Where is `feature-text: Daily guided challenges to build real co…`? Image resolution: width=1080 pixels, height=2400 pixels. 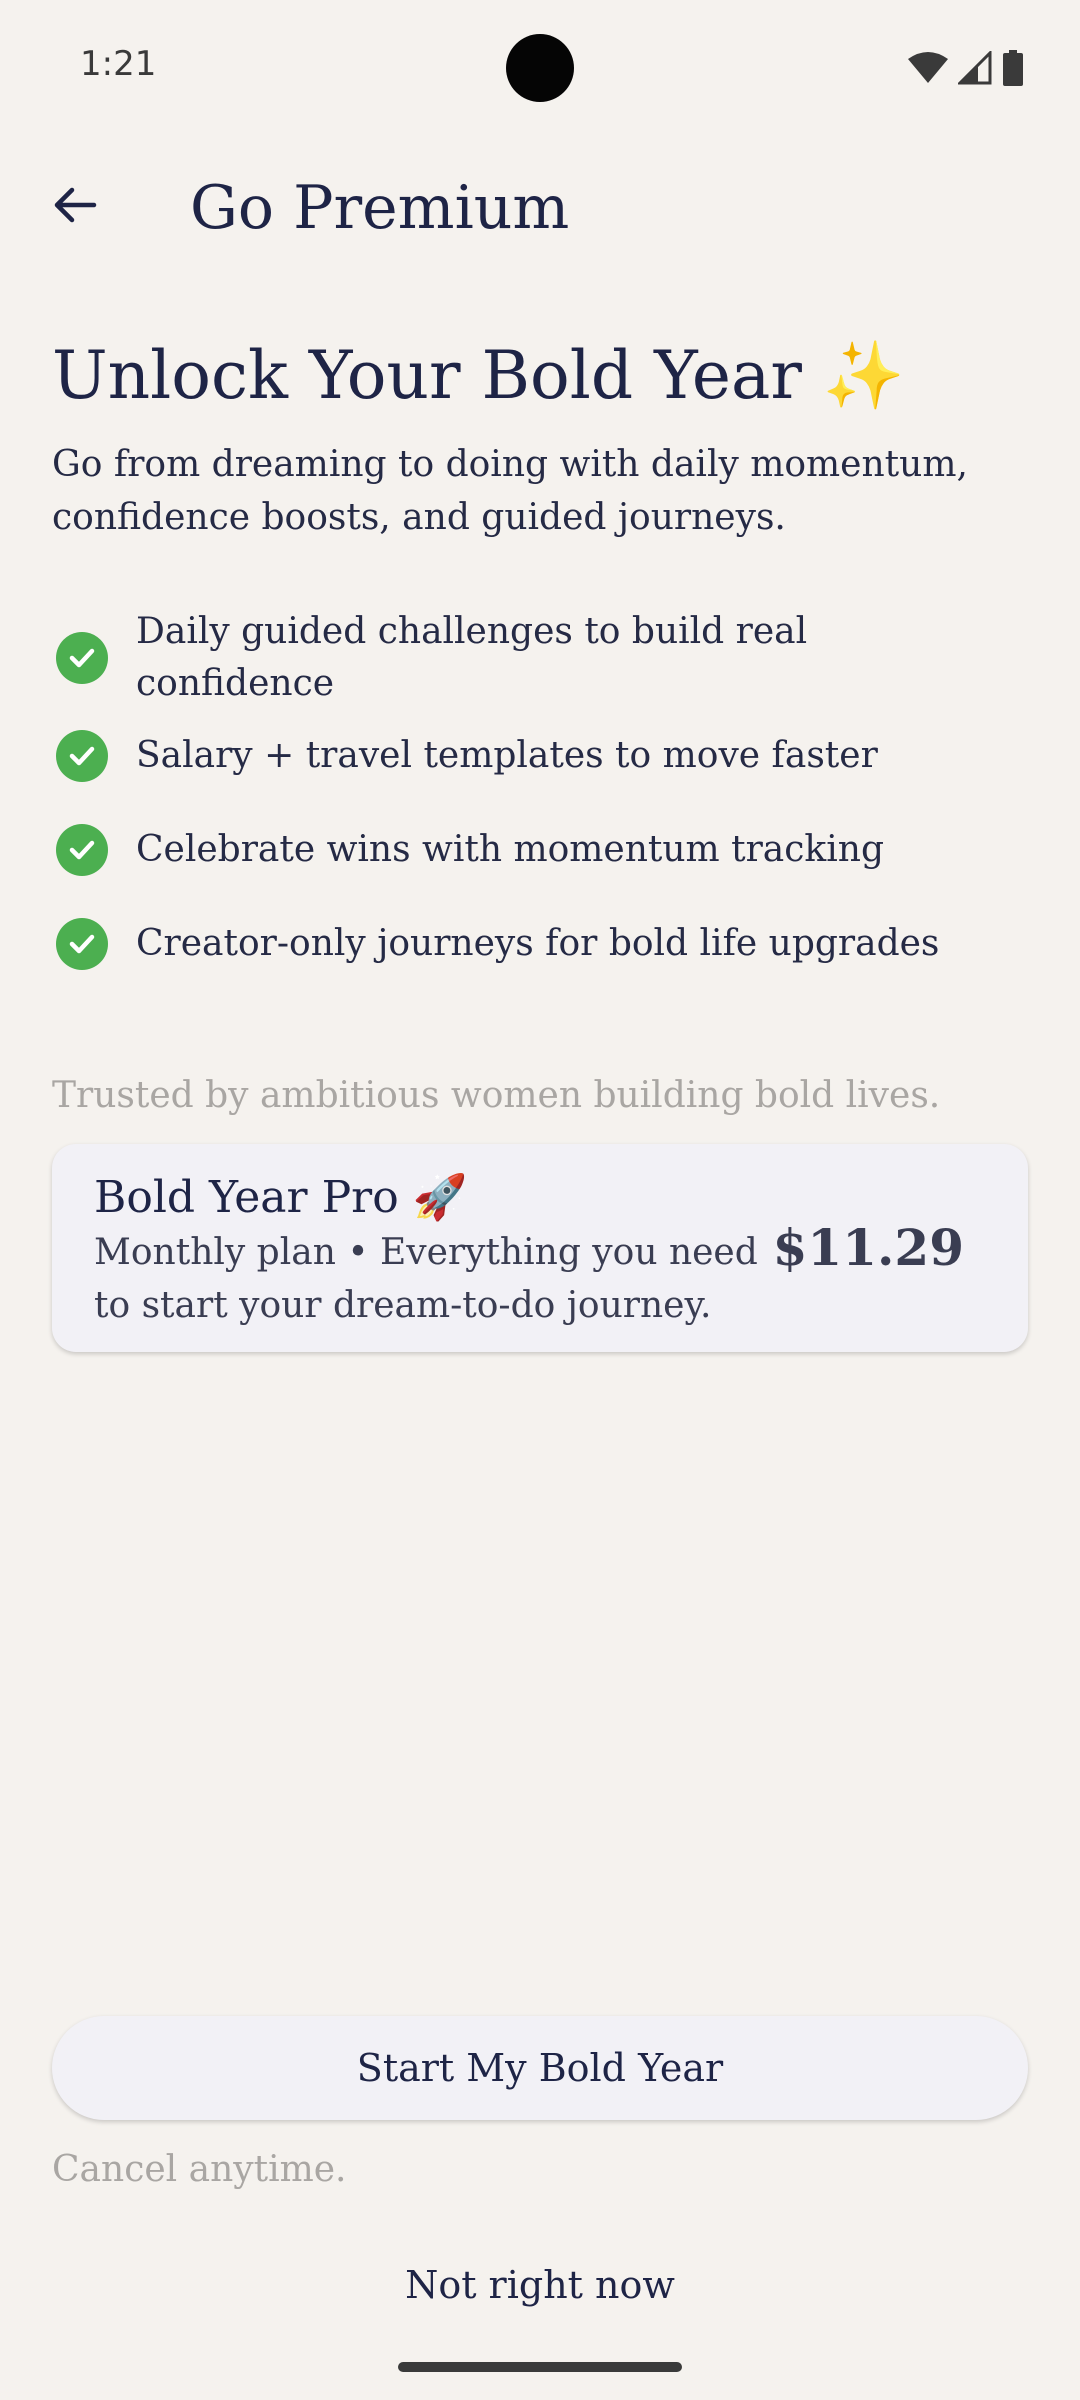
feature-text: Daily guided challenges to build real co… is located at coordinates (472, 657).